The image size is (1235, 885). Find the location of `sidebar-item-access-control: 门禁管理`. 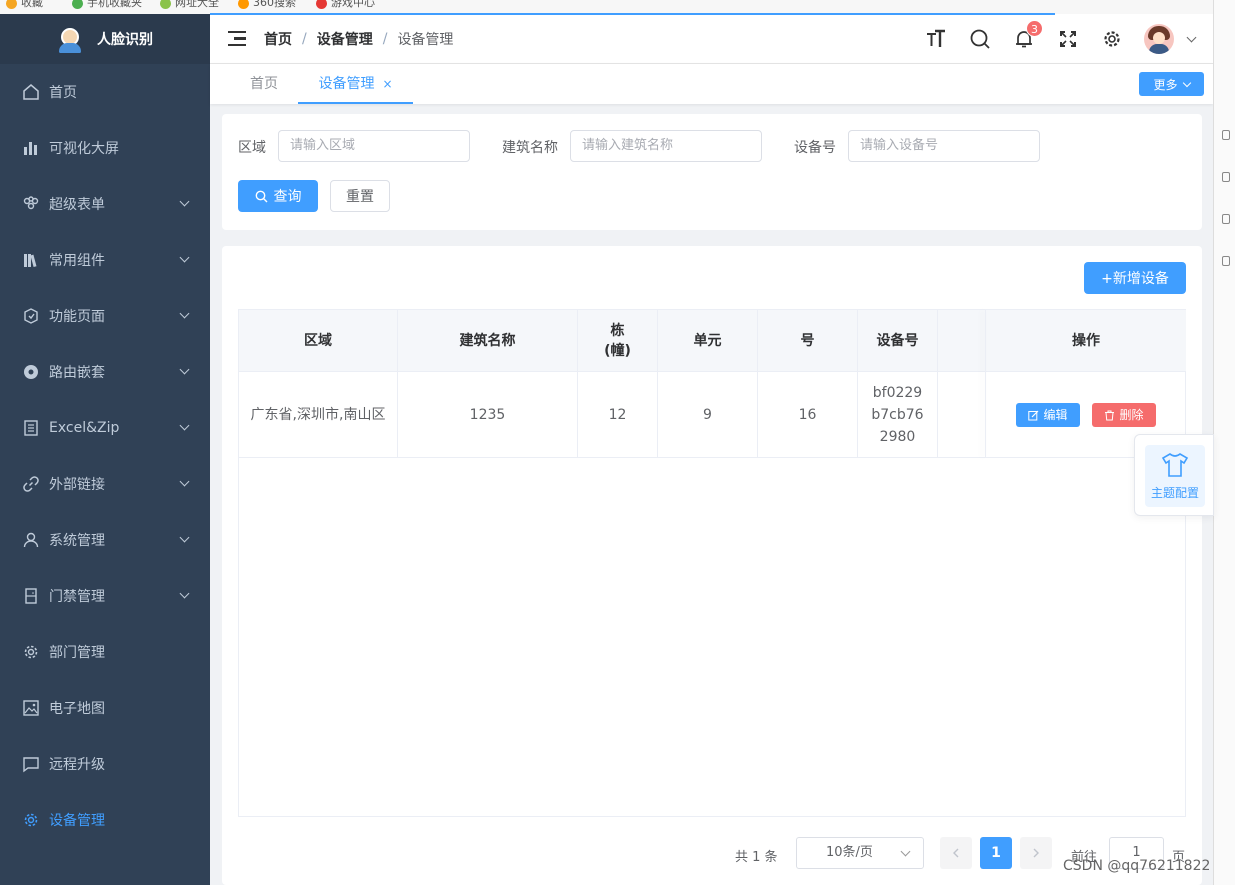

sidebar-item-access-control: 门禁管理 is located at coordinates (105, 596).